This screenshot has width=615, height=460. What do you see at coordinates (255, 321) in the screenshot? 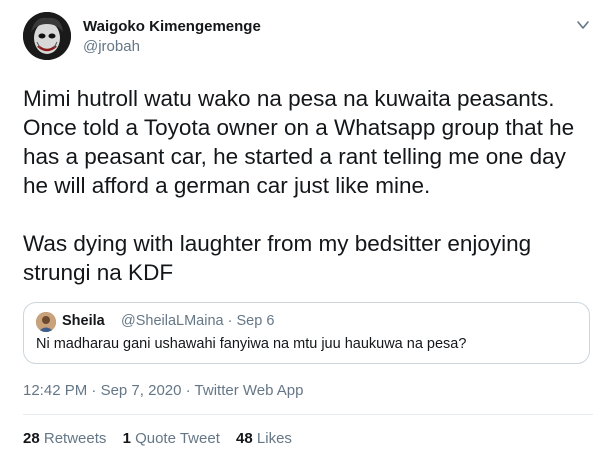
I see `quoted-date: Sep 6` at bounding box center [255, 321].